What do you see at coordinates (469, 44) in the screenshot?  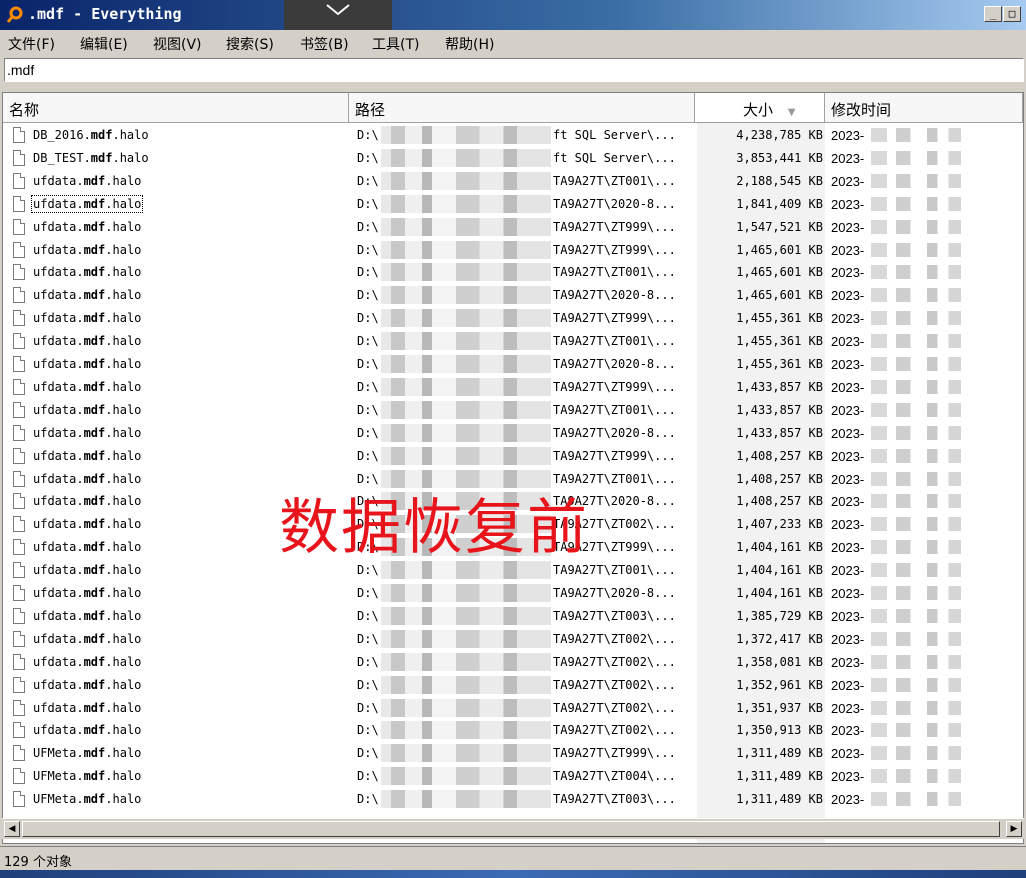 I see `menu-help: 帮助(H)` at bounding box center [469, 44].